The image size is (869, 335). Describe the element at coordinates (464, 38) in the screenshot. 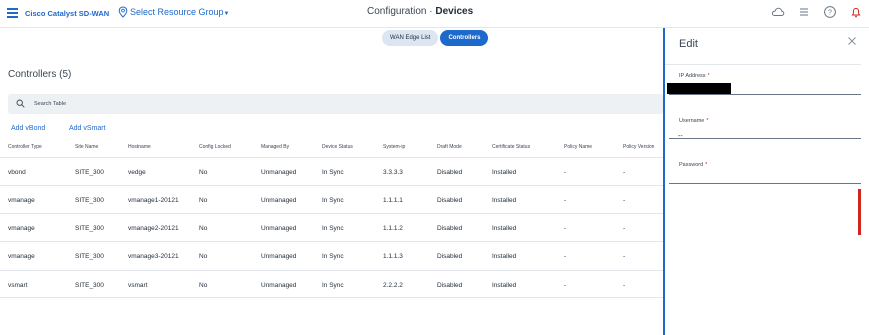

I see `tab-controllers: Controllers` at that location.